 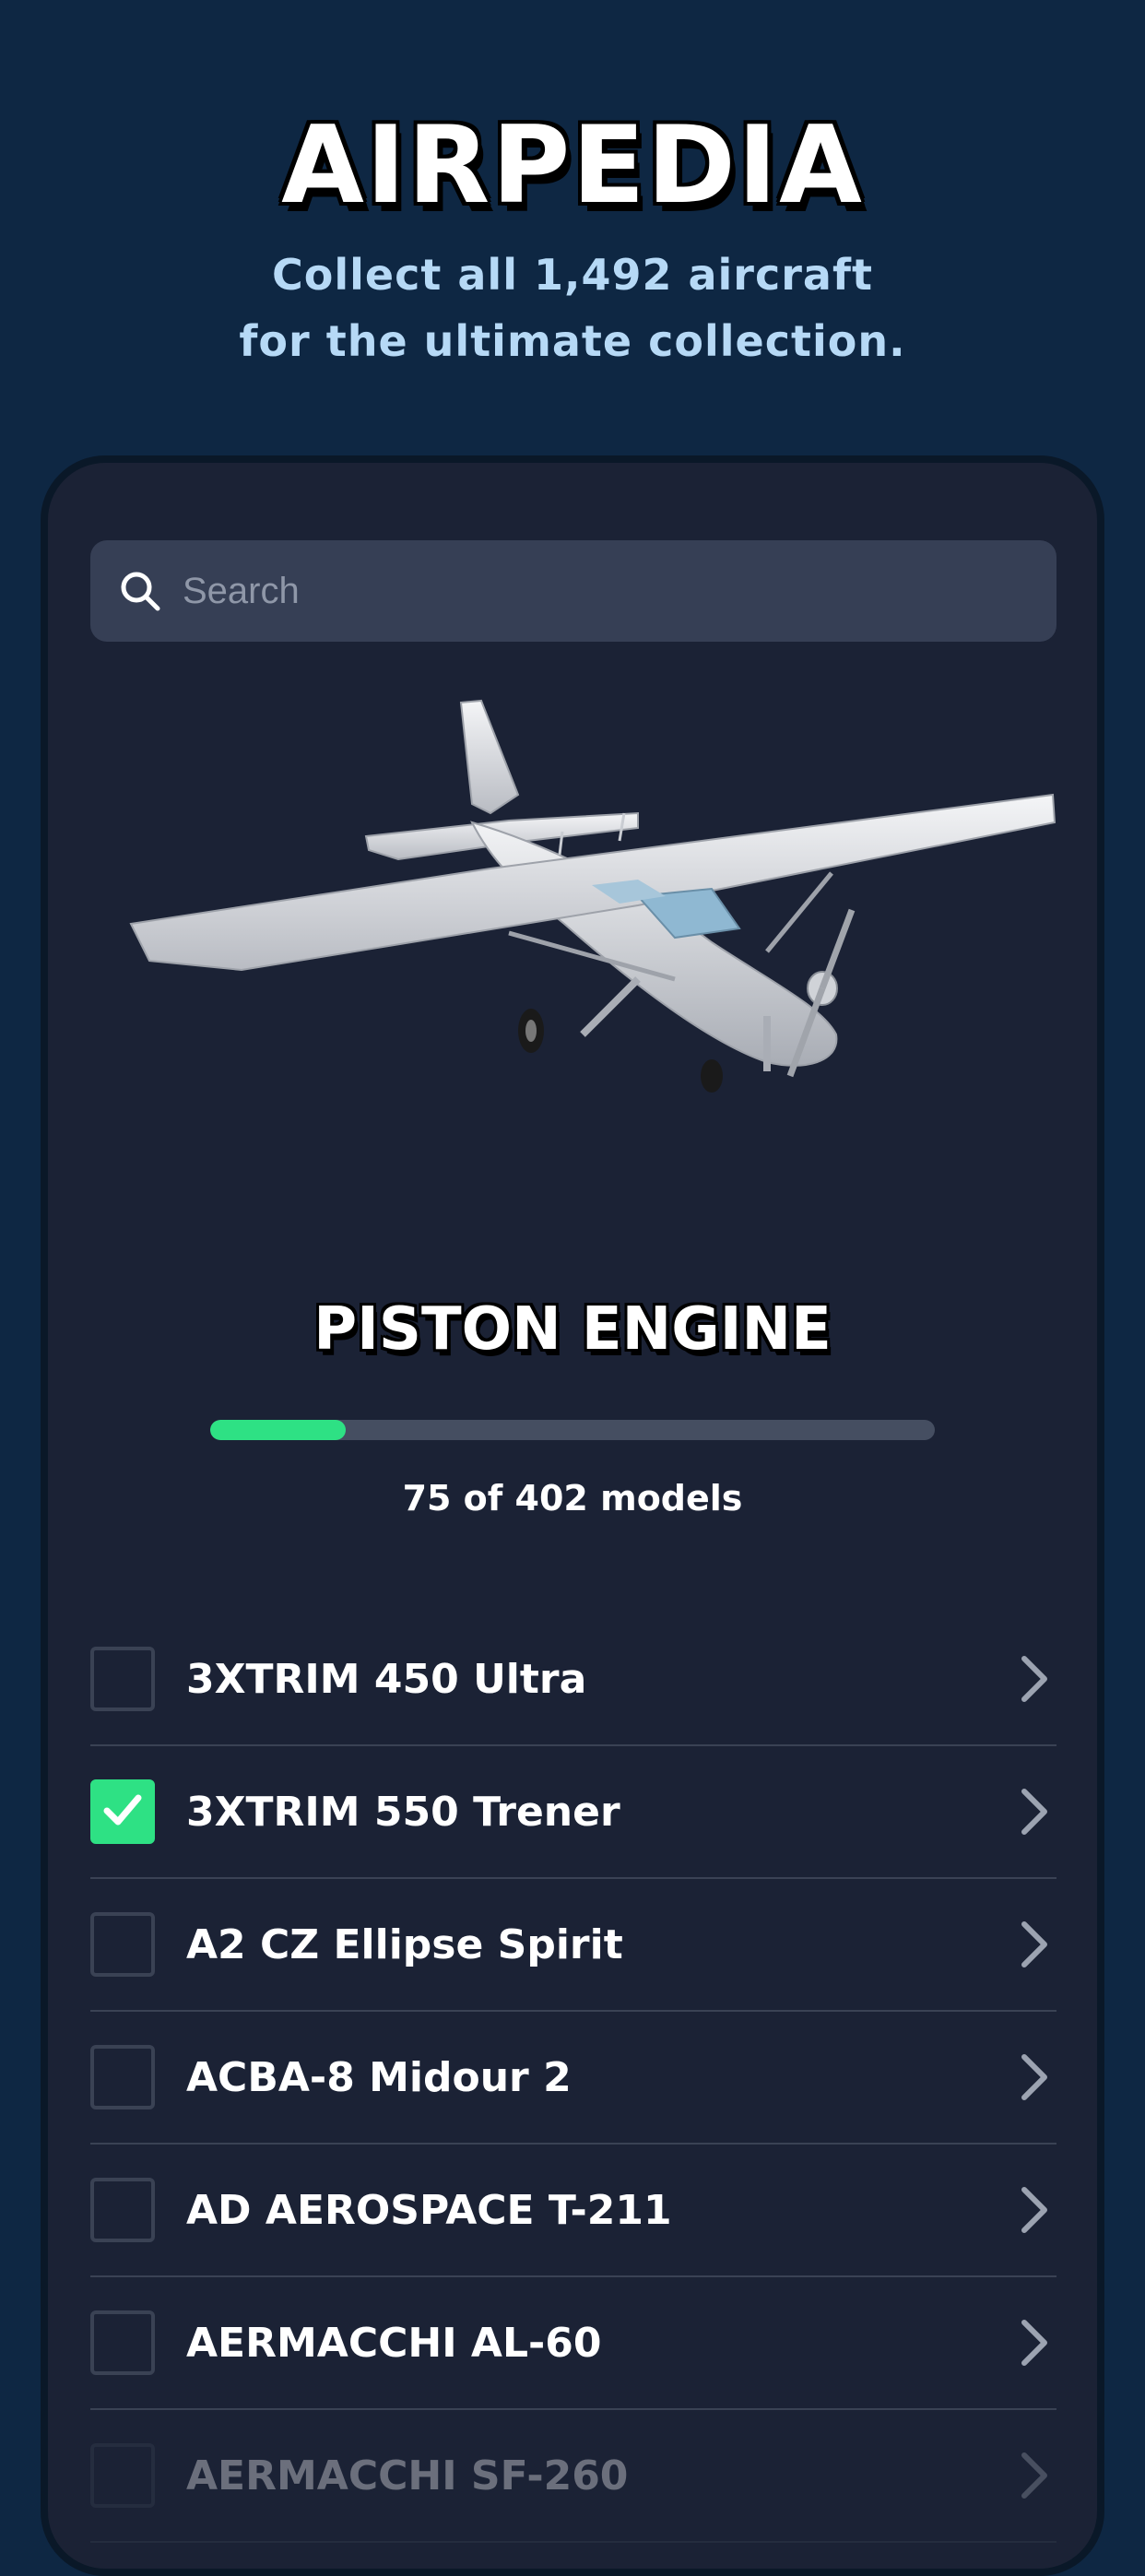 I want to click on progress-fill, so click(x=278, y=1430).